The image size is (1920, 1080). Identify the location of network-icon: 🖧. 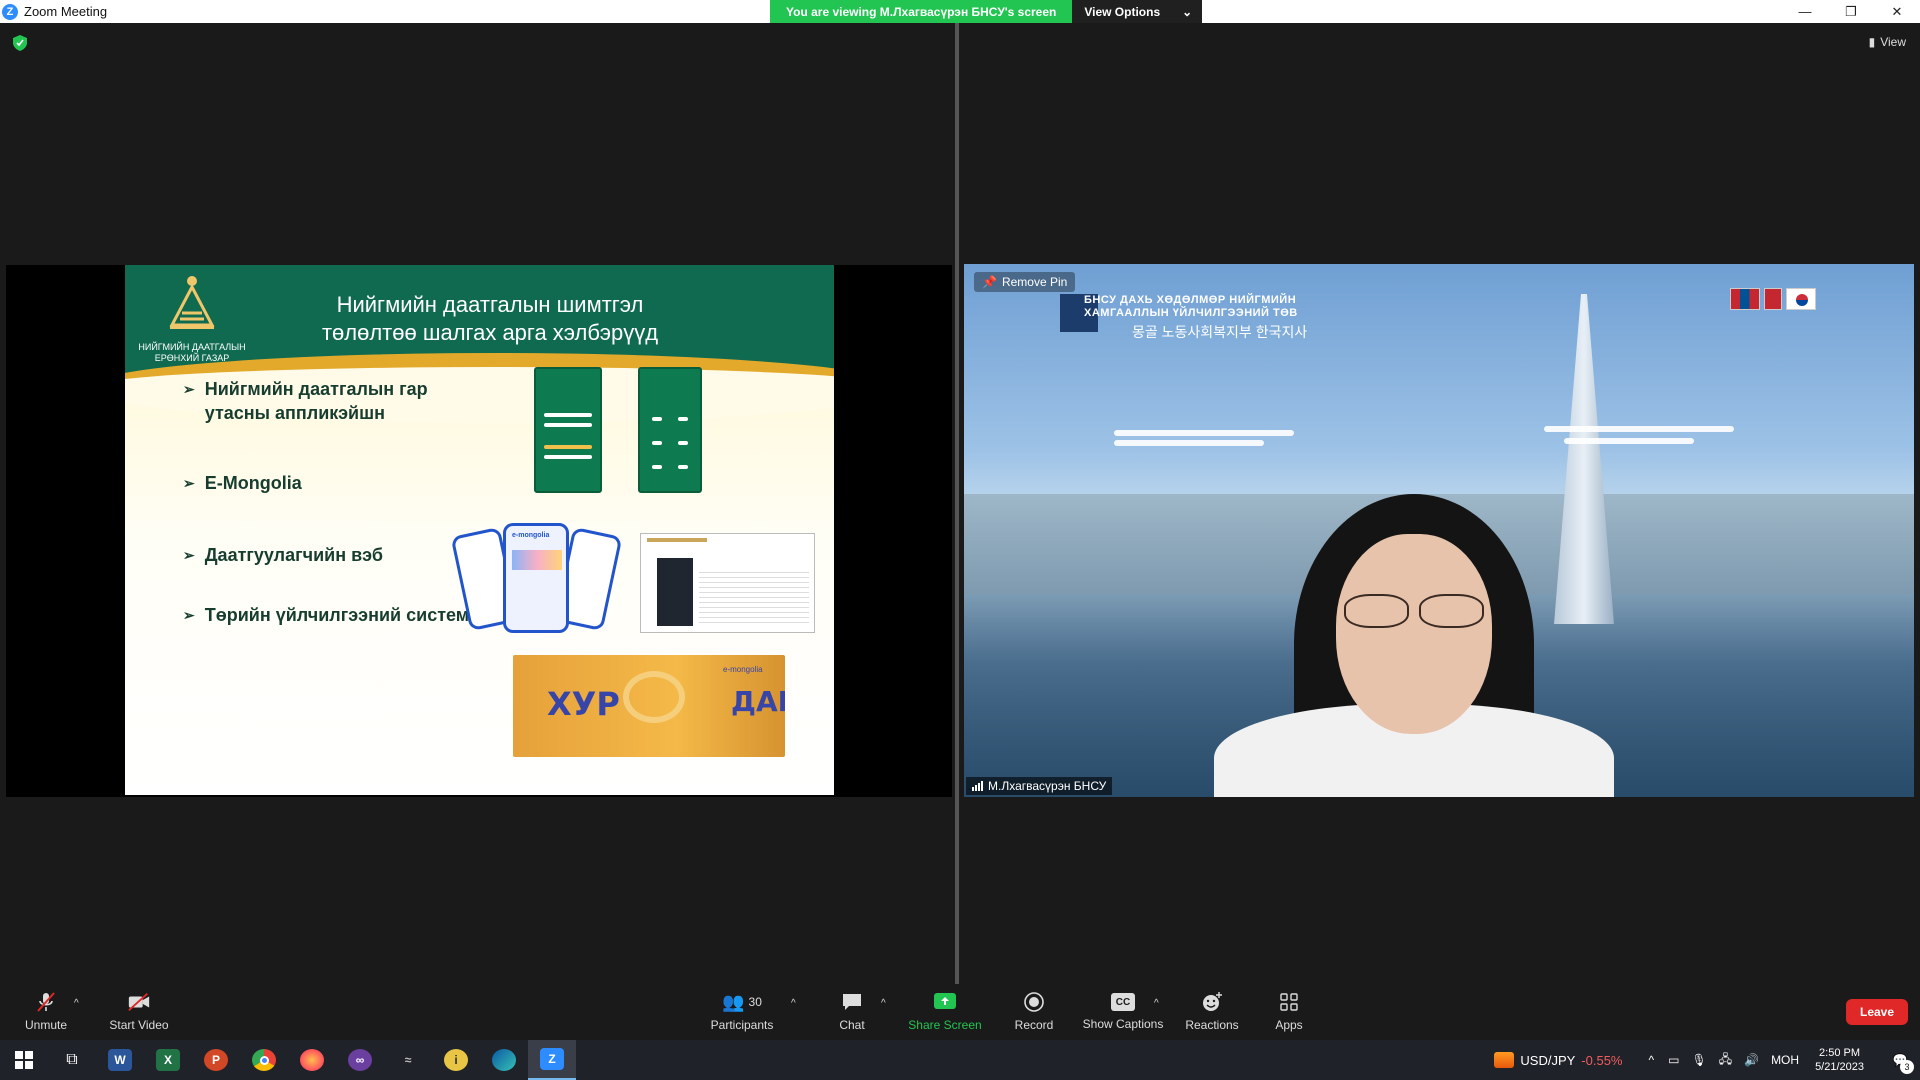
(1725, 1060).